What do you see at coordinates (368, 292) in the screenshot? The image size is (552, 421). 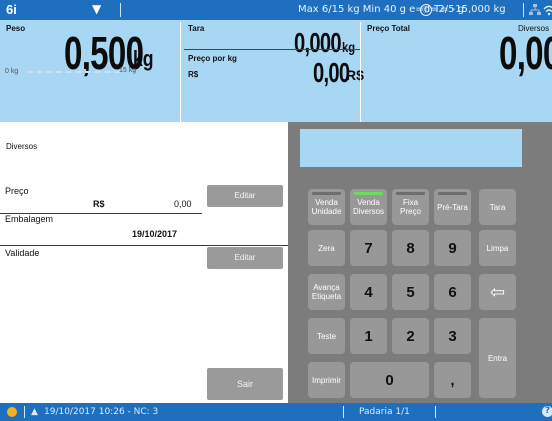 I see `digit-4-key: 4` at bounding box center [368, 292].